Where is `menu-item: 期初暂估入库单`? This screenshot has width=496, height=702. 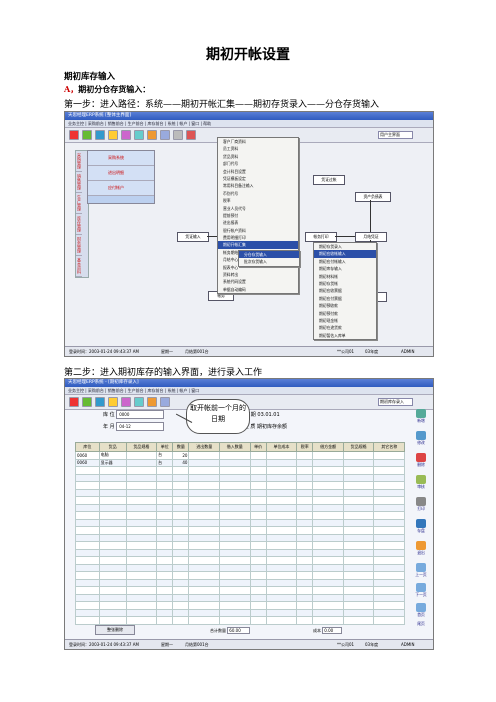 menu-item: 期初暂估入库单 is located at coordinates (345, 335).